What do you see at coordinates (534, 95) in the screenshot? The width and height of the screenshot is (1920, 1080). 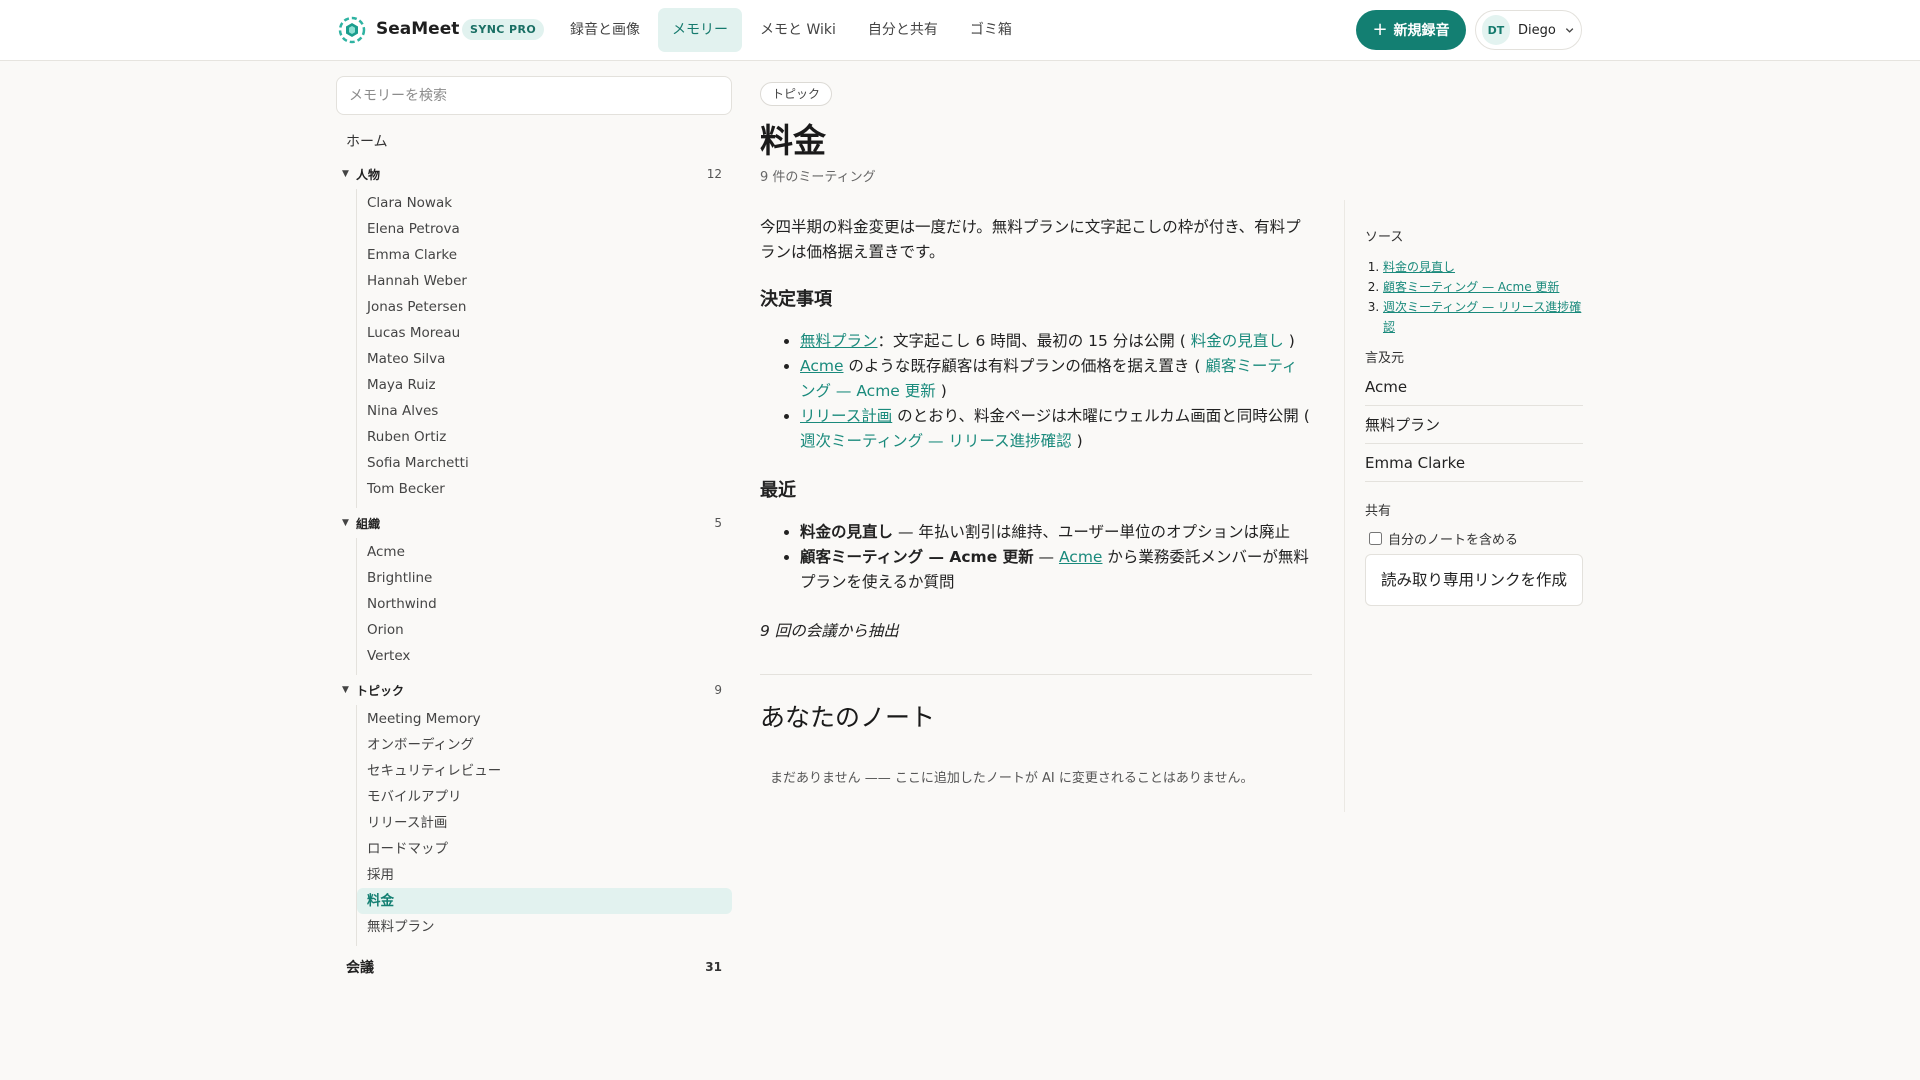 I see `memory-search-input` at bounding box center [534, 95].